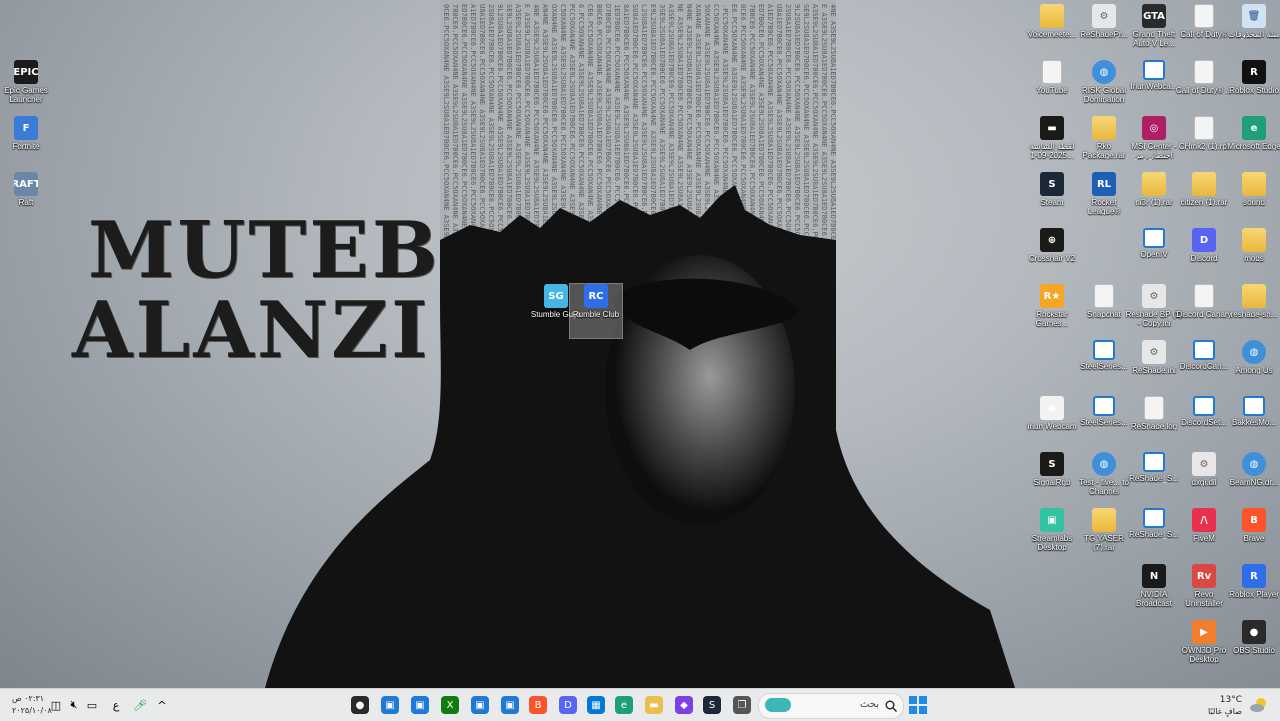  What do you see at coordinates (1204, 143) in the screenshot?
I see `desktop-icon: CHmk2 (1).rpf` at bounding box center [1204, 143].